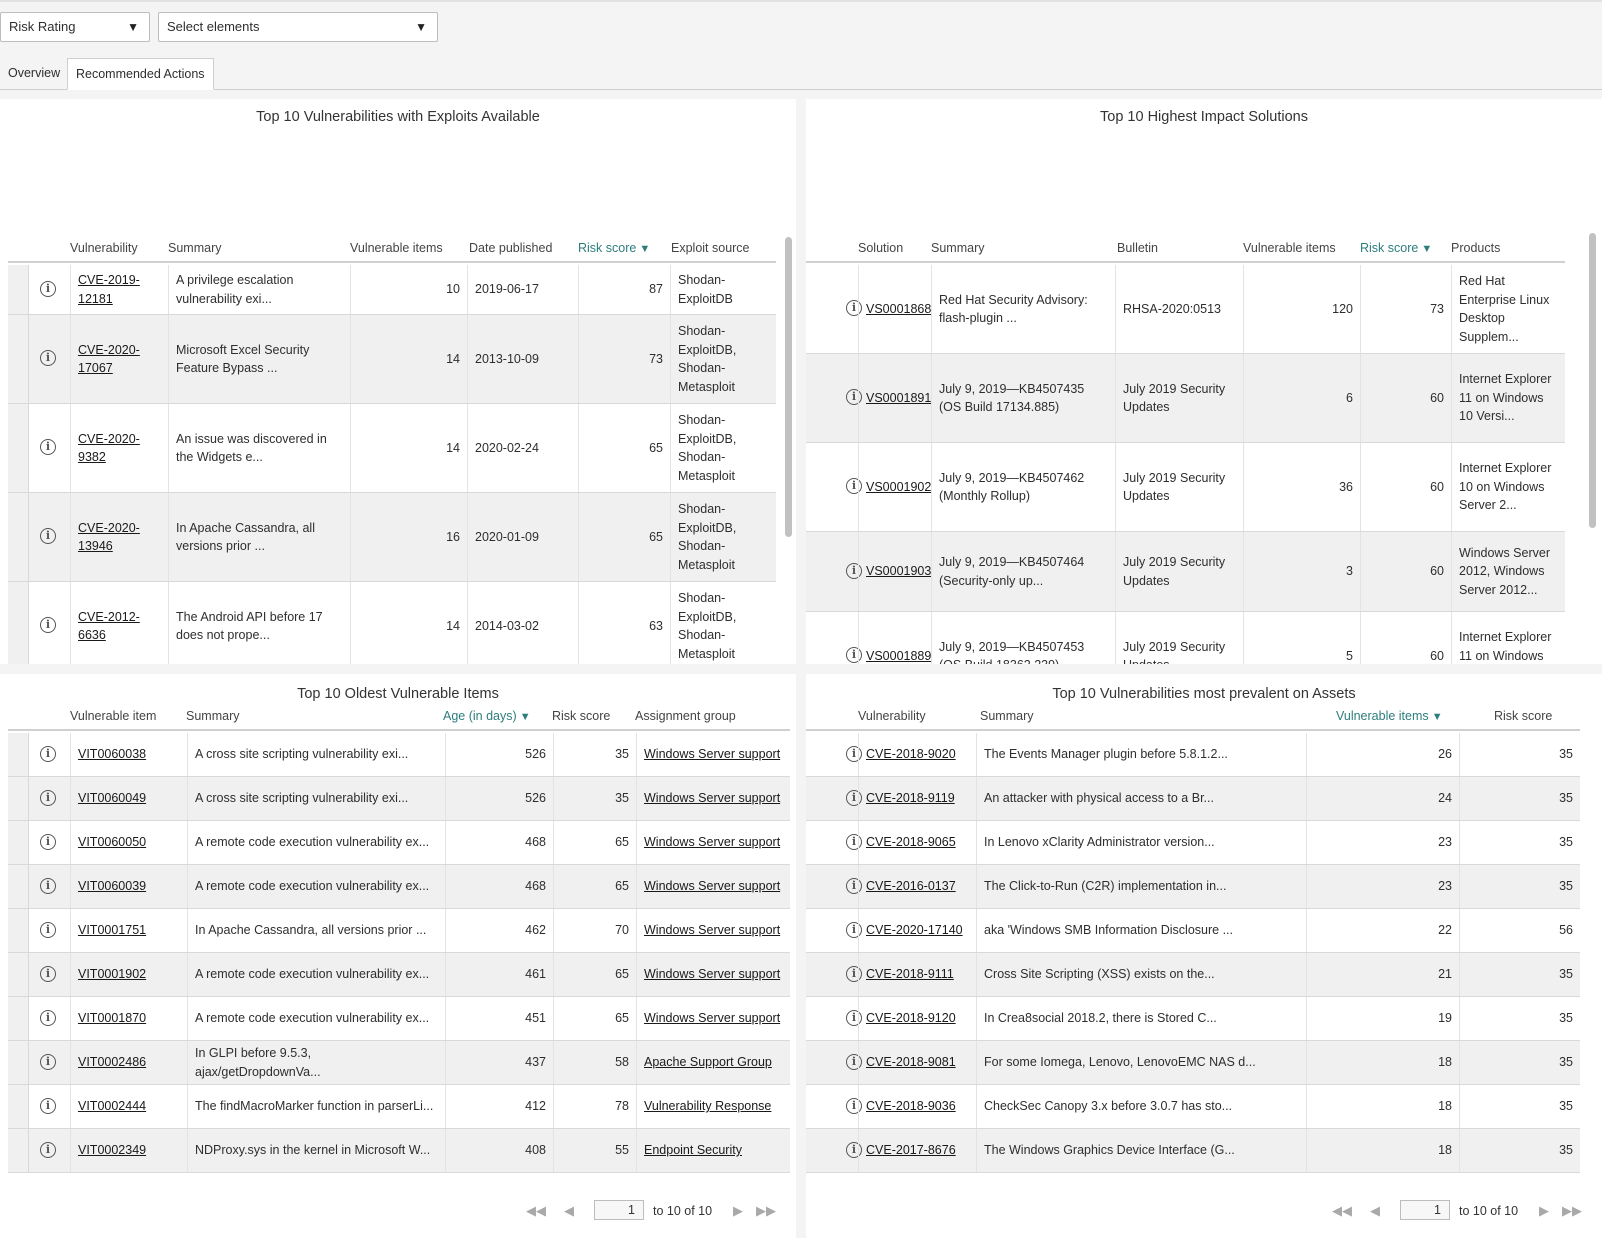 This screenshot has width=1602, height=1238. I want to click on assignment-group-link: Vulnerability Response, so click(707, 1106).